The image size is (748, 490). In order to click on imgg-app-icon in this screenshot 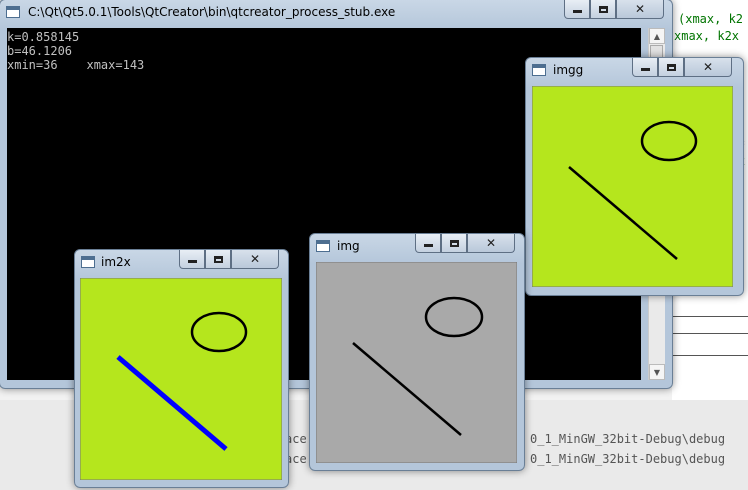, I will do `click(539, 70)`.